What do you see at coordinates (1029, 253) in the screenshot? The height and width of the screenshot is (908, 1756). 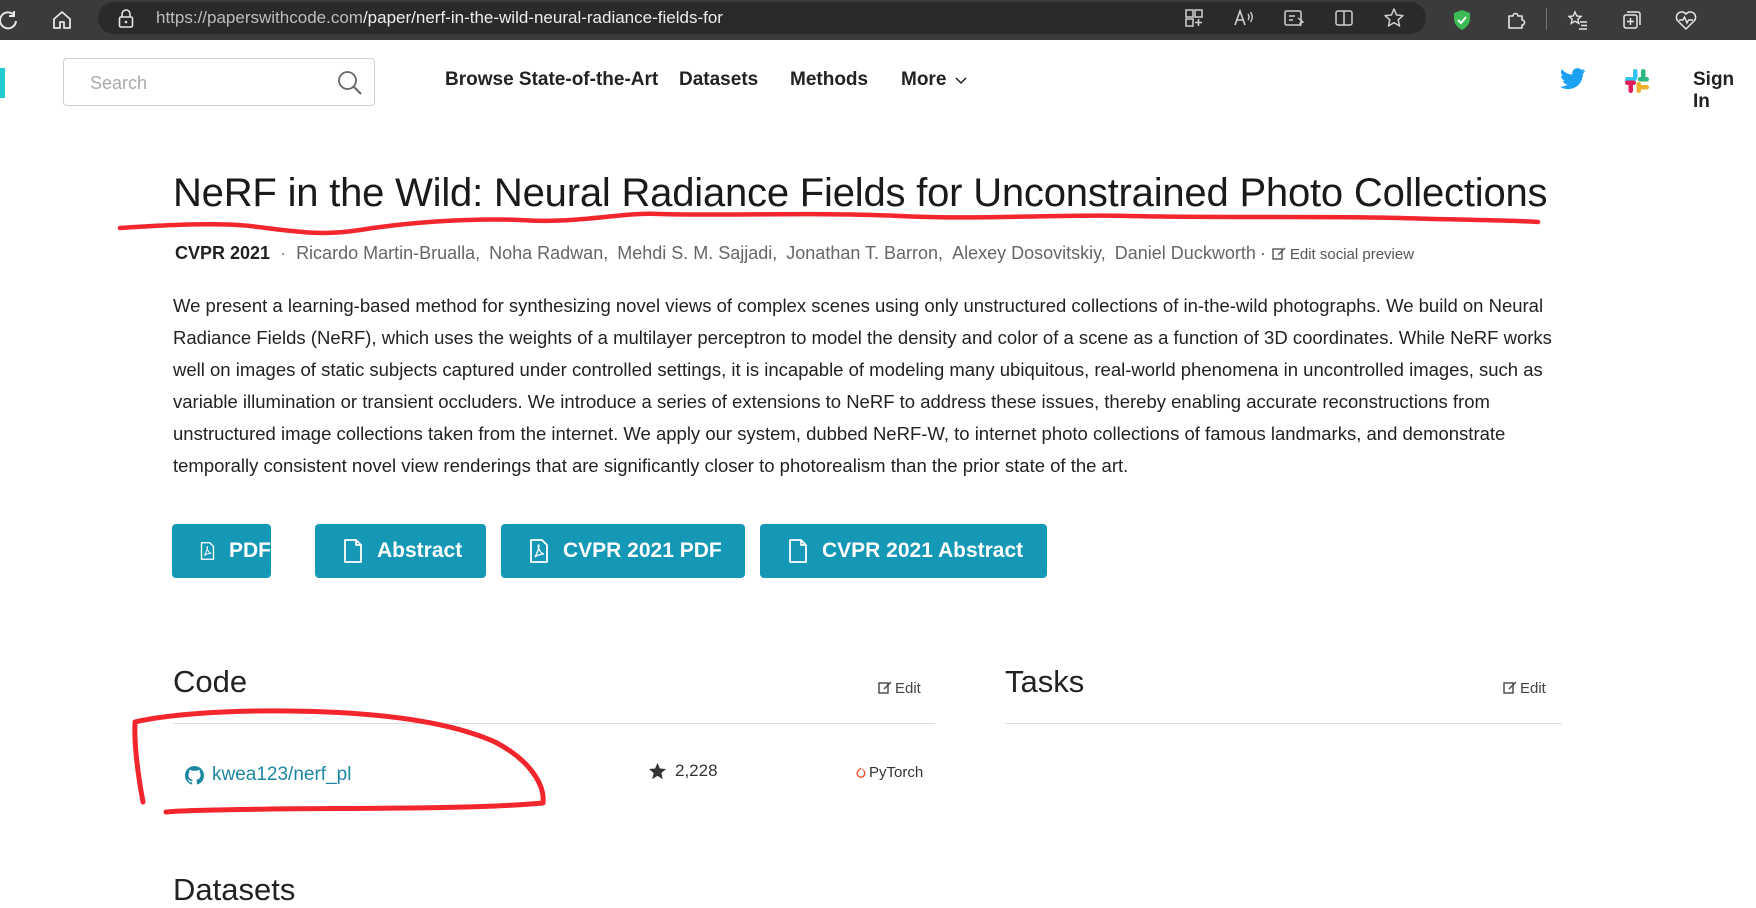 I see `author-link: Alexey Dosovitskiy,` at bounding box center [1029, 253].